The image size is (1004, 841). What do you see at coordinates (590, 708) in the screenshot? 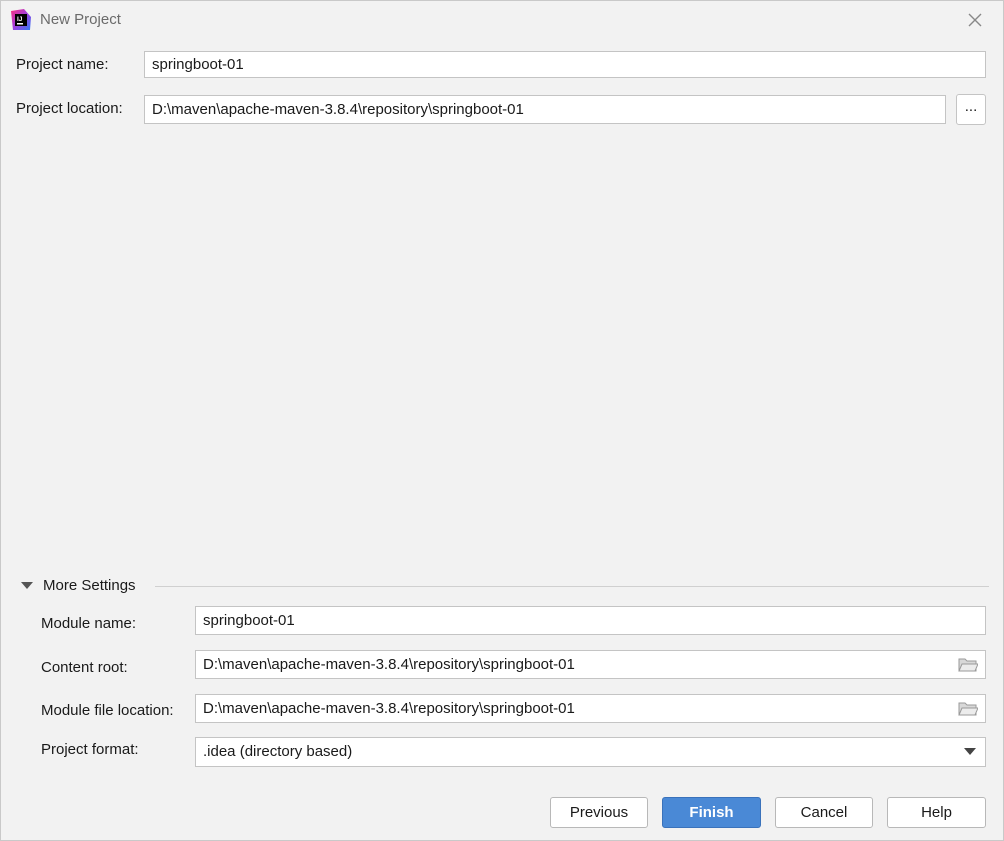
I see `module-file-location-input` at bounding box center [590, 708].